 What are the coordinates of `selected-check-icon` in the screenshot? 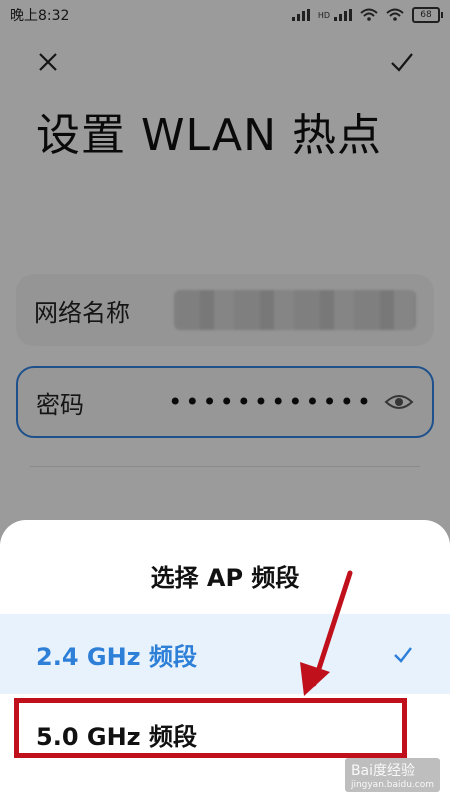 It's located at (403, 655).